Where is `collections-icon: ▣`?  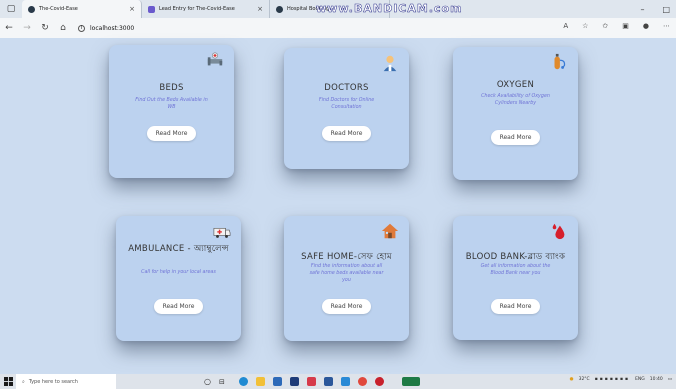
collections-icon: ▣ is located at coordinates (625, 26).